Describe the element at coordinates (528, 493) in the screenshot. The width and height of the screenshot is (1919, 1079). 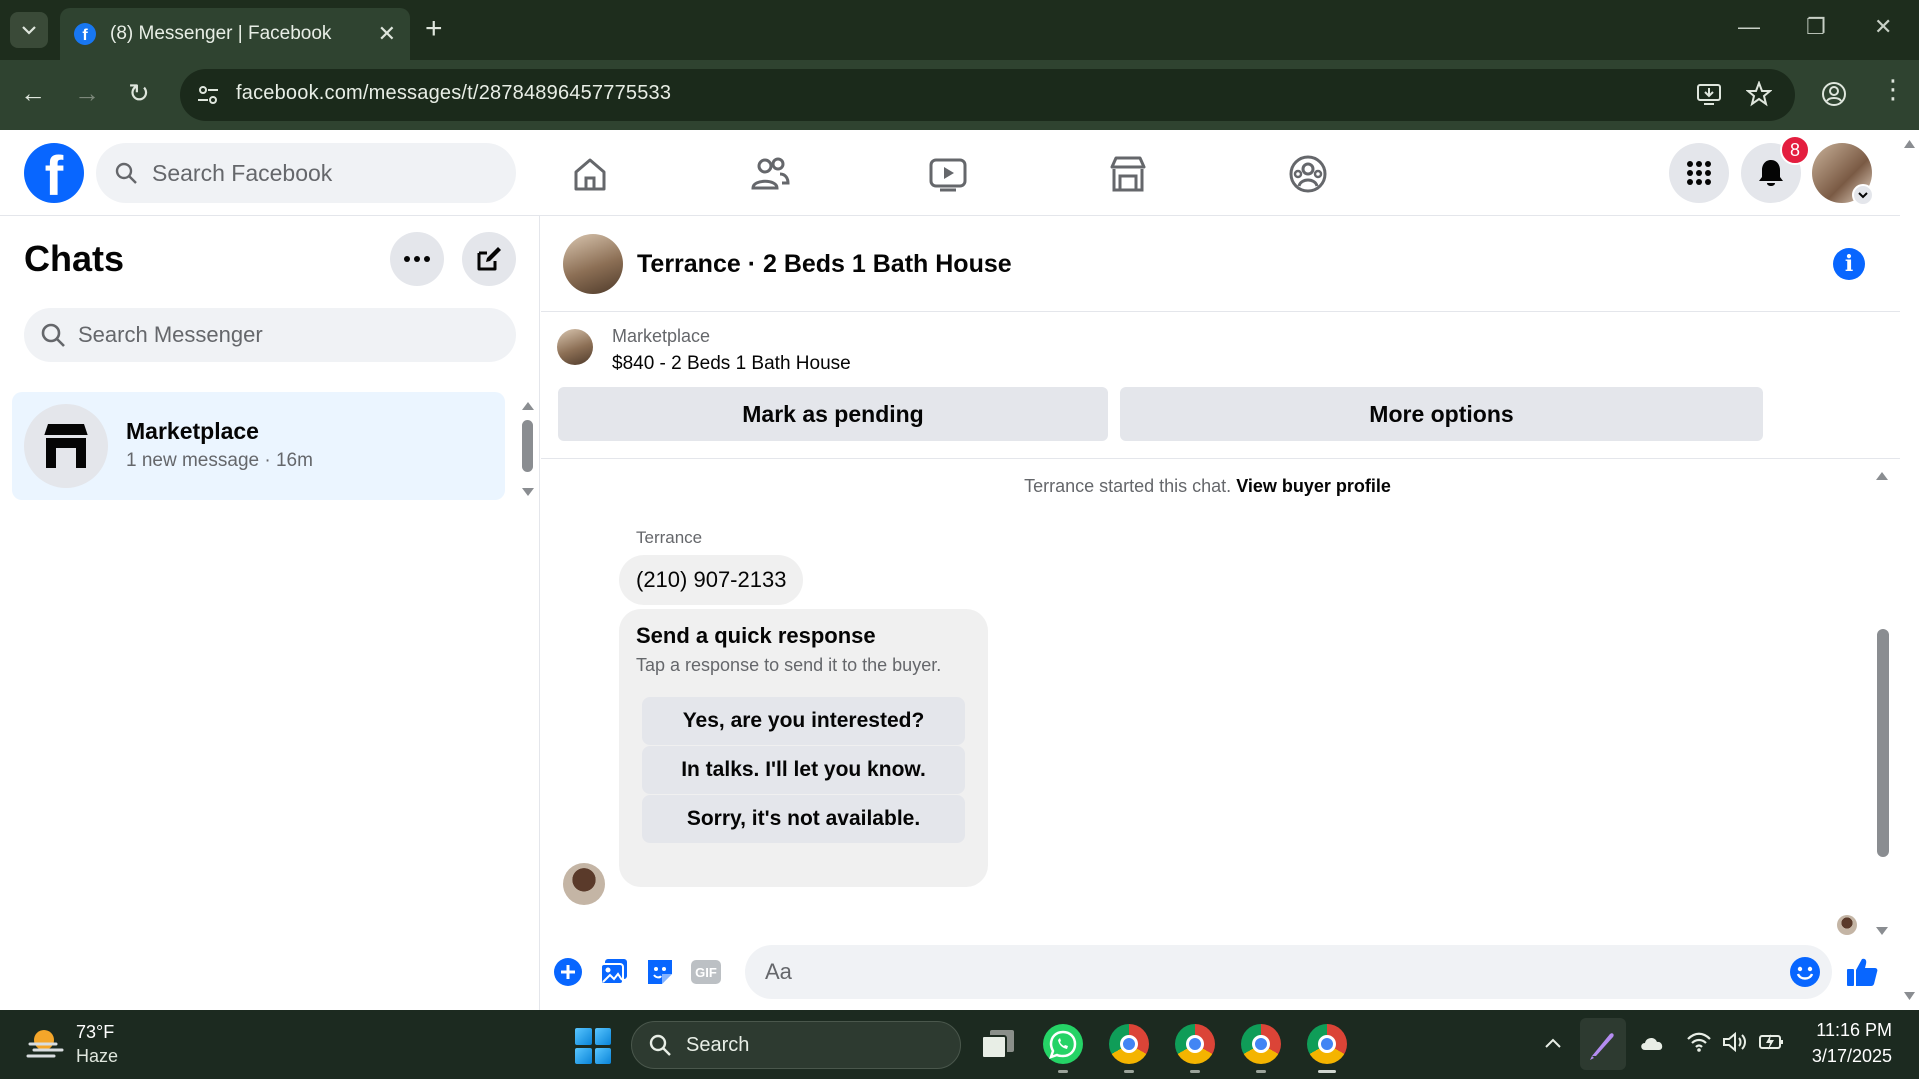
I see `scroll-down-arrow-icon` at that location.